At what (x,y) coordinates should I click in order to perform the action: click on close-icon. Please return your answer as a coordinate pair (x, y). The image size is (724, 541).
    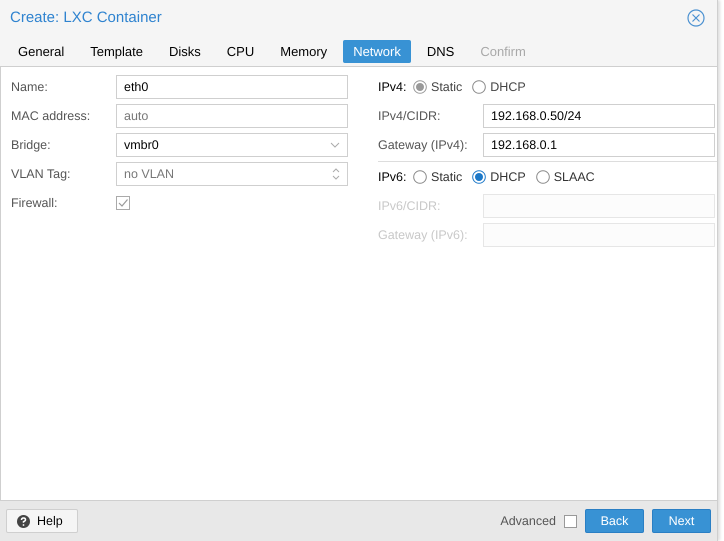
    Looking at the image, I should click on (696, 17).